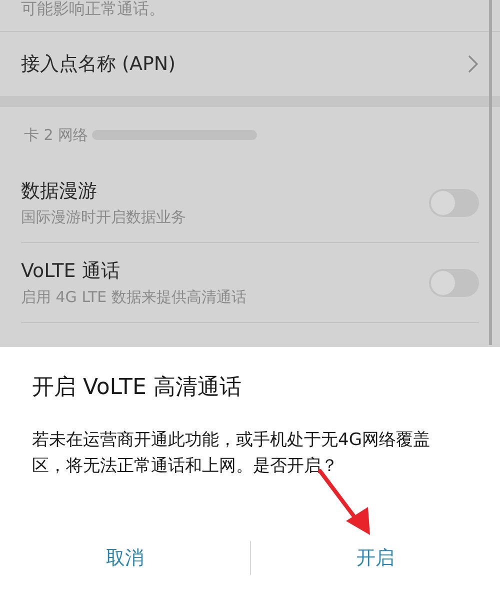 Image resolution: width=500 pixels, height=592 pixels. I want to click on setting-subtitle: 启用 4G LTE 数据来提供高清通话, so click(133, 296).